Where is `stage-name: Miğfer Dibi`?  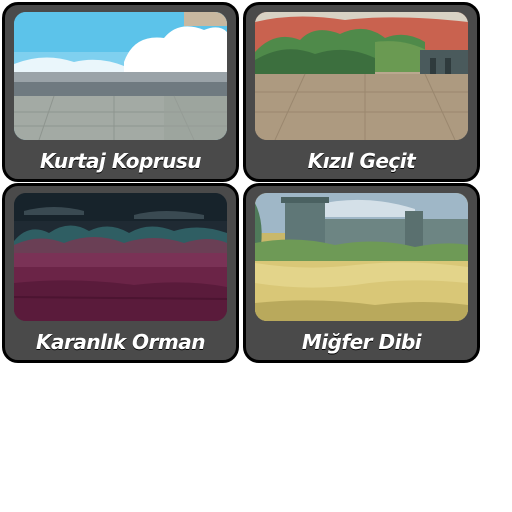 stage-name: Miğfer Dibi is located at coordinates (361, 342).